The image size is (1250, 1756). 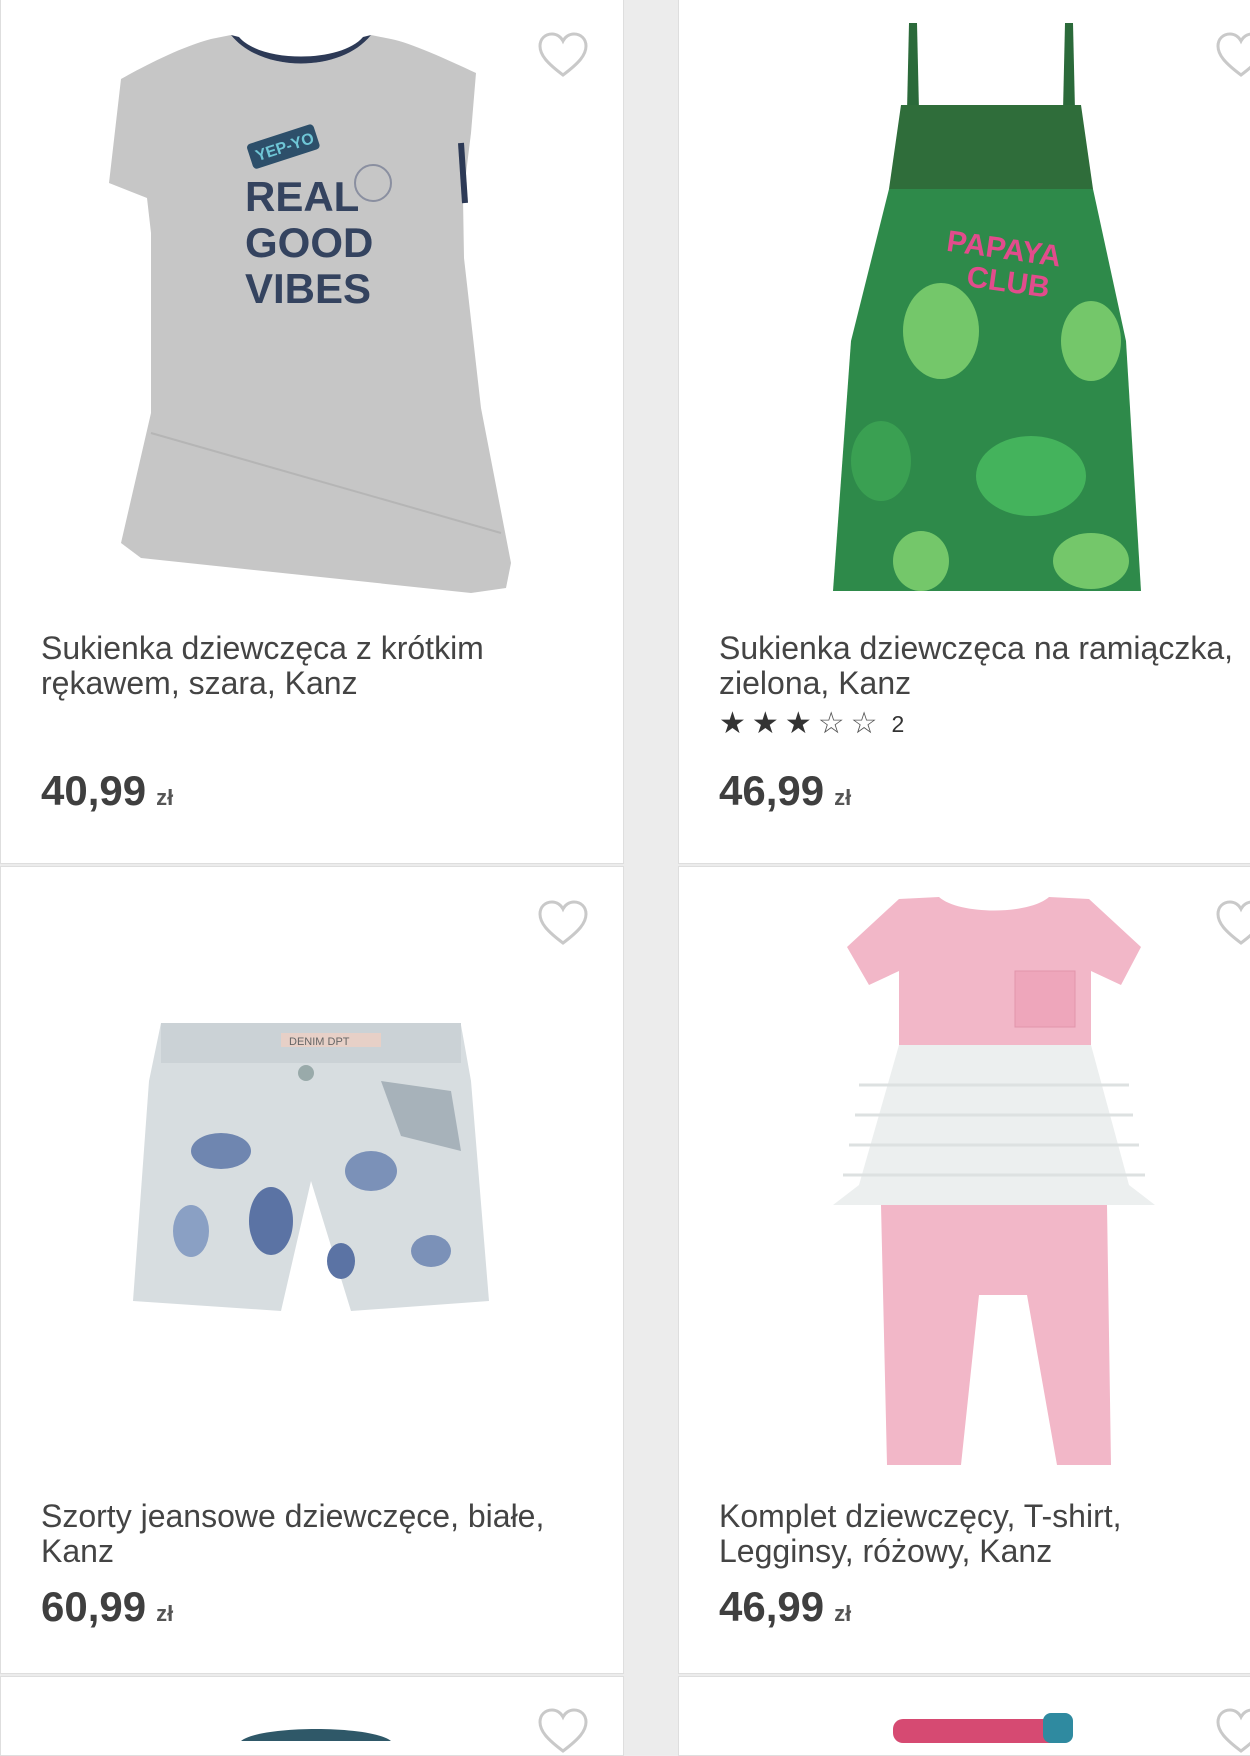 I want to click on product-image-pink-set, so click(x=994, y=1180).